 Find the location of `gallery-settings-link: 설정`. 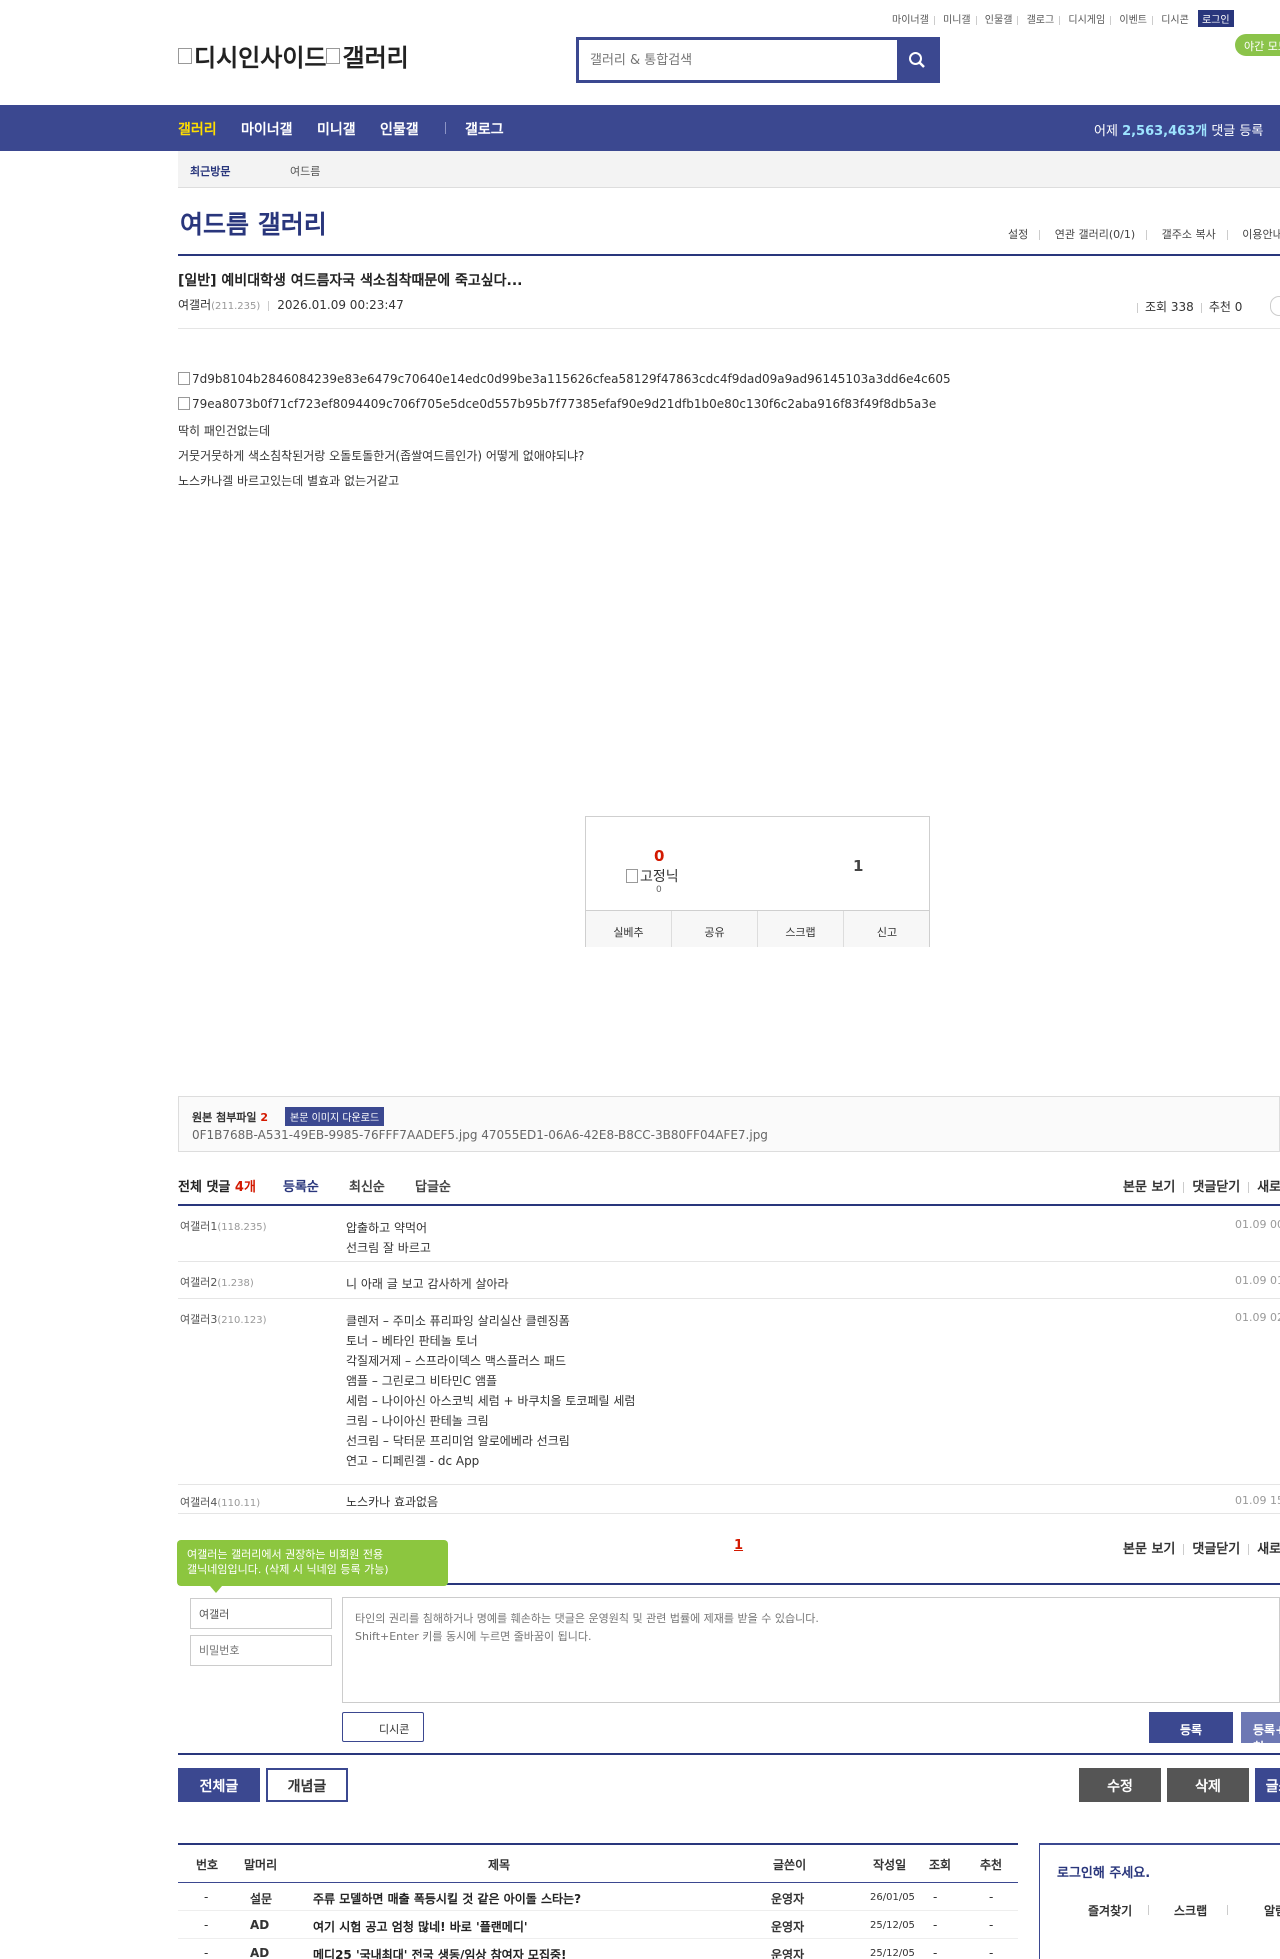

gallery-settings-link: 설정 is located at coordinates (1018, 234).